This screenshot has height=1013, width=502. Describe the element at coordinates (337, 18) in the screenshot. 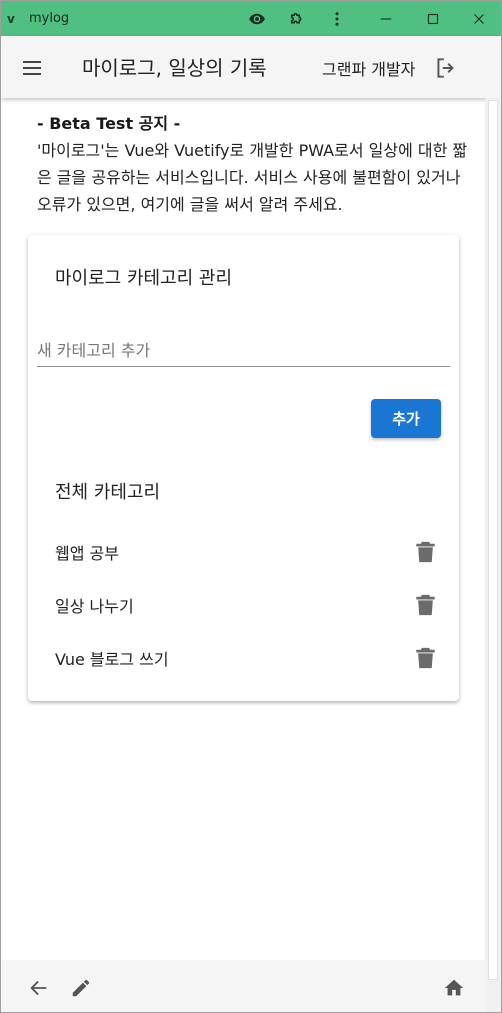

I see `kebab-menu-icon` at that location.